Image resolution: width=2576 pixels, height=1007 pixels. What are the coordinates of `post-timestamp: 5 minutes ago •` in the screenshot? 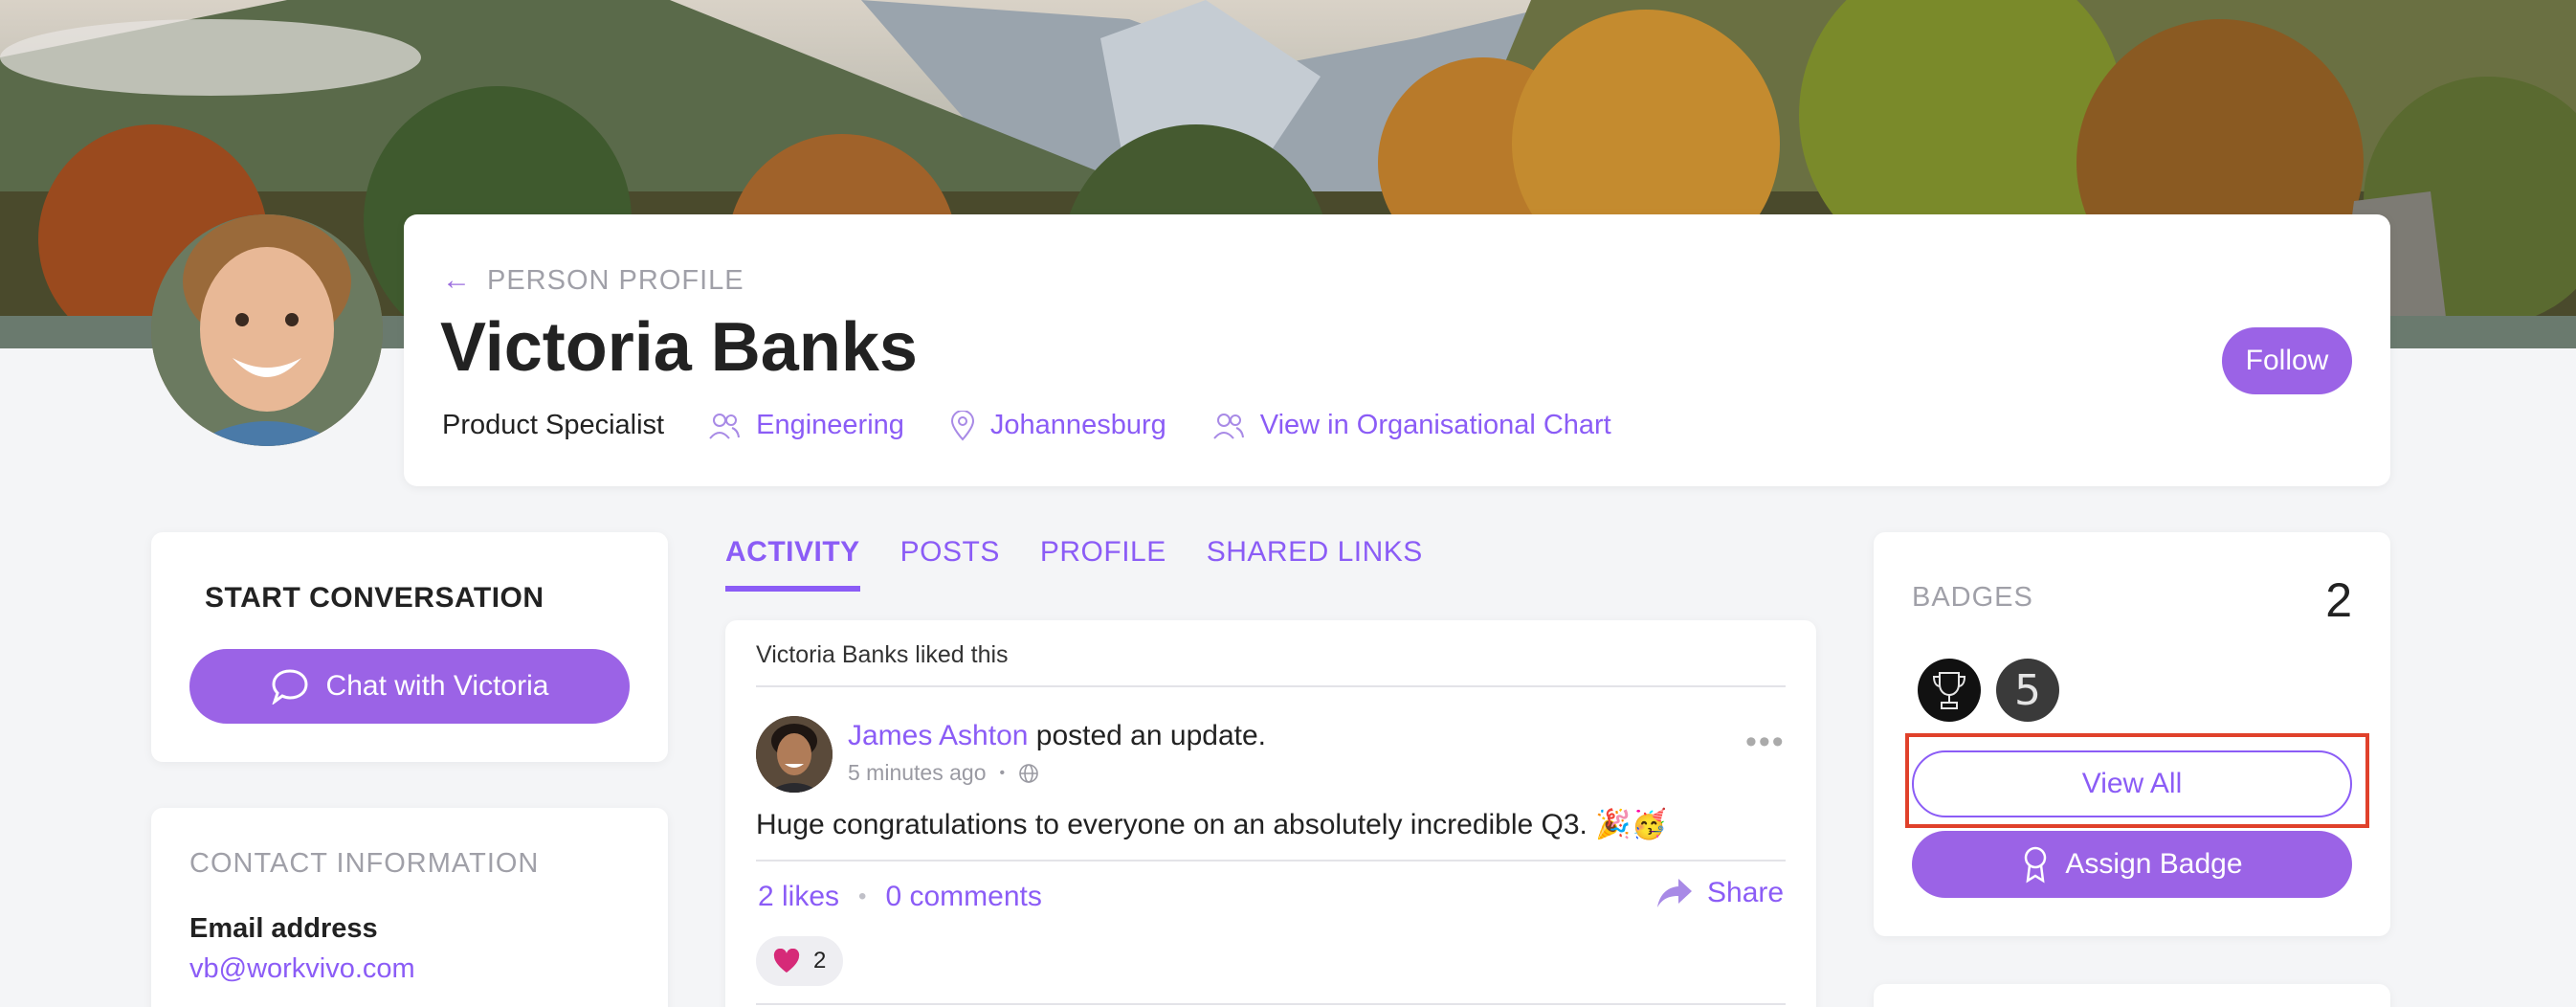 It's located at (943, 773).